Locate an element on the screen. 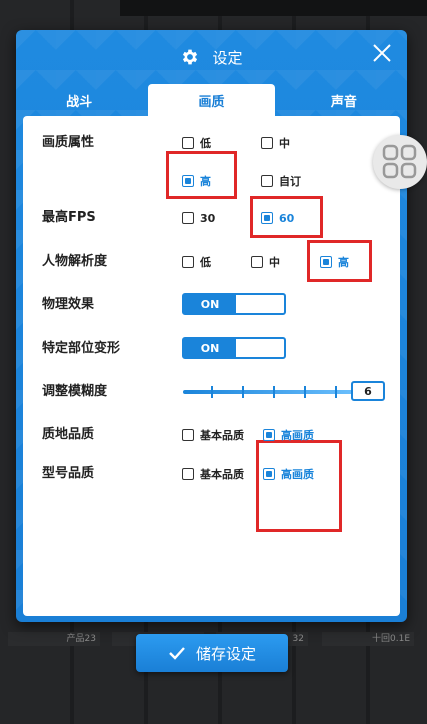 This screenshot has height=724, width=427. resolution-low-option: 低 is located at coordinates (196, 262).